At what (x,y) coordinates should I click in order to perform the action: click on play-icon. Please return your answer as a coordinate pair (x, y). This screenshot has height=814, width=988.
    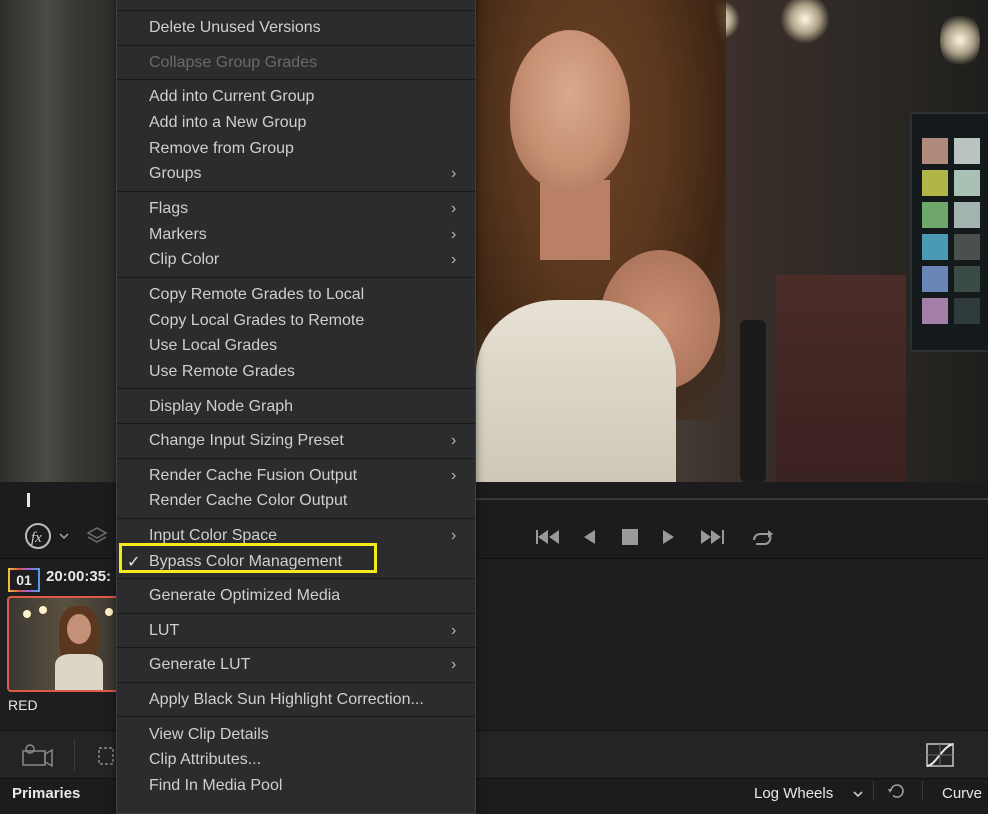
    Looking at the image, I should click on (669, 537).